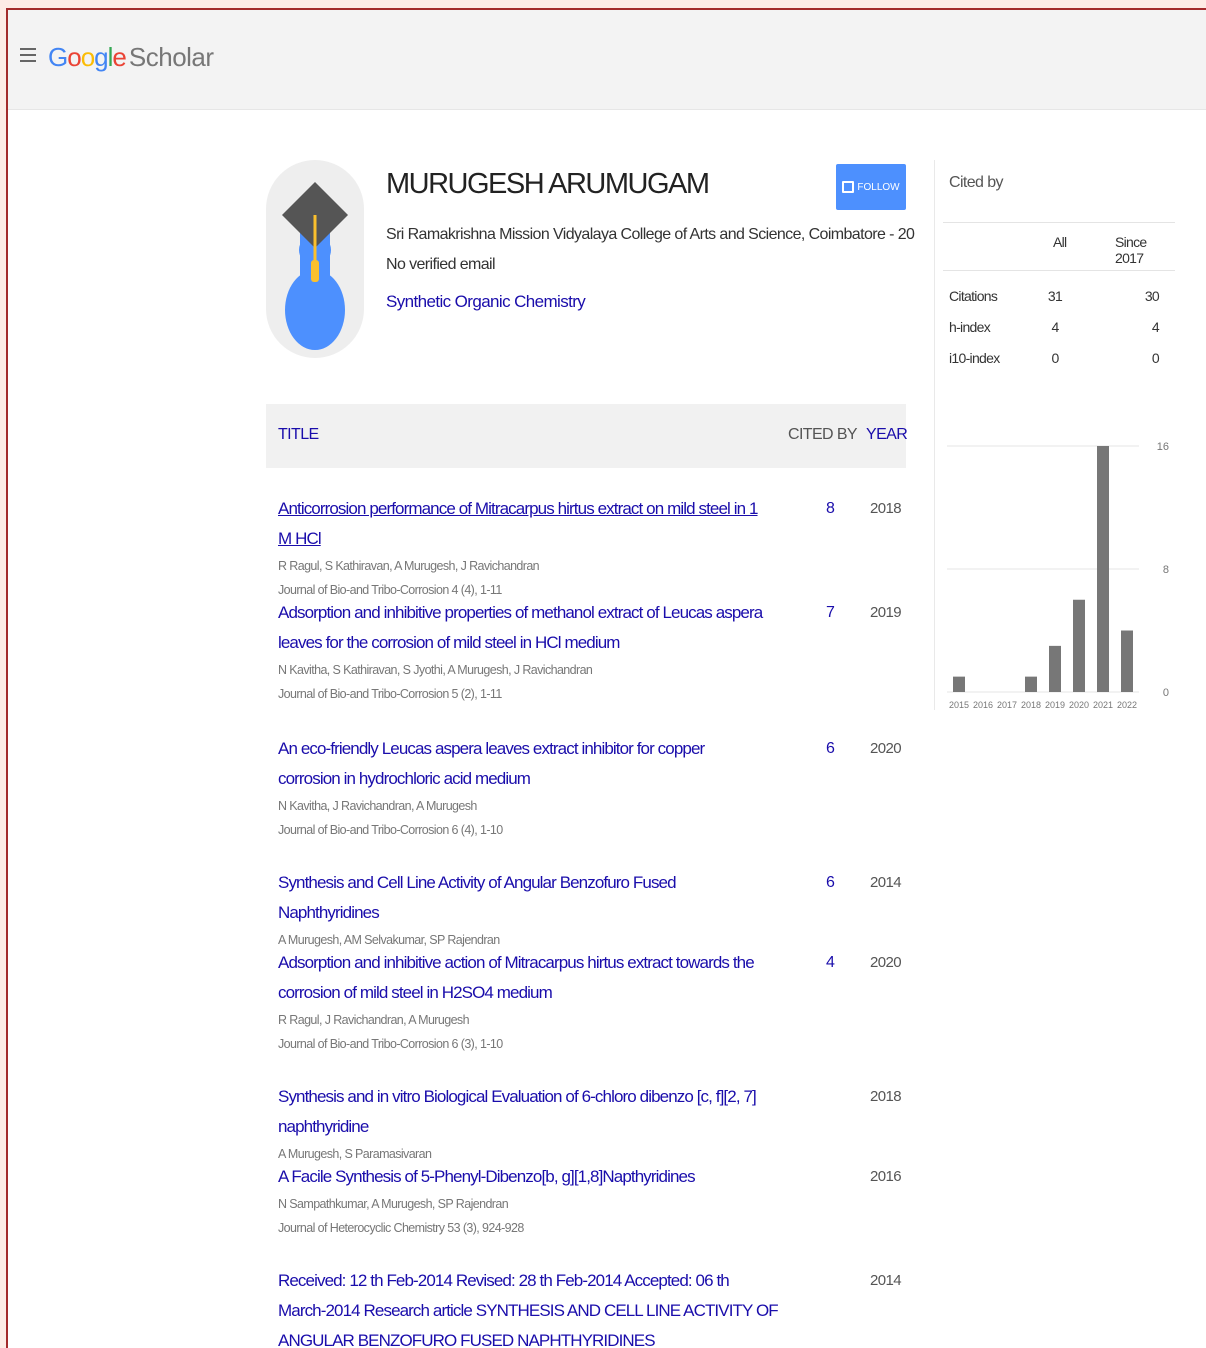  I want to click on cited-by-count-link: 8, so click(830, 509).